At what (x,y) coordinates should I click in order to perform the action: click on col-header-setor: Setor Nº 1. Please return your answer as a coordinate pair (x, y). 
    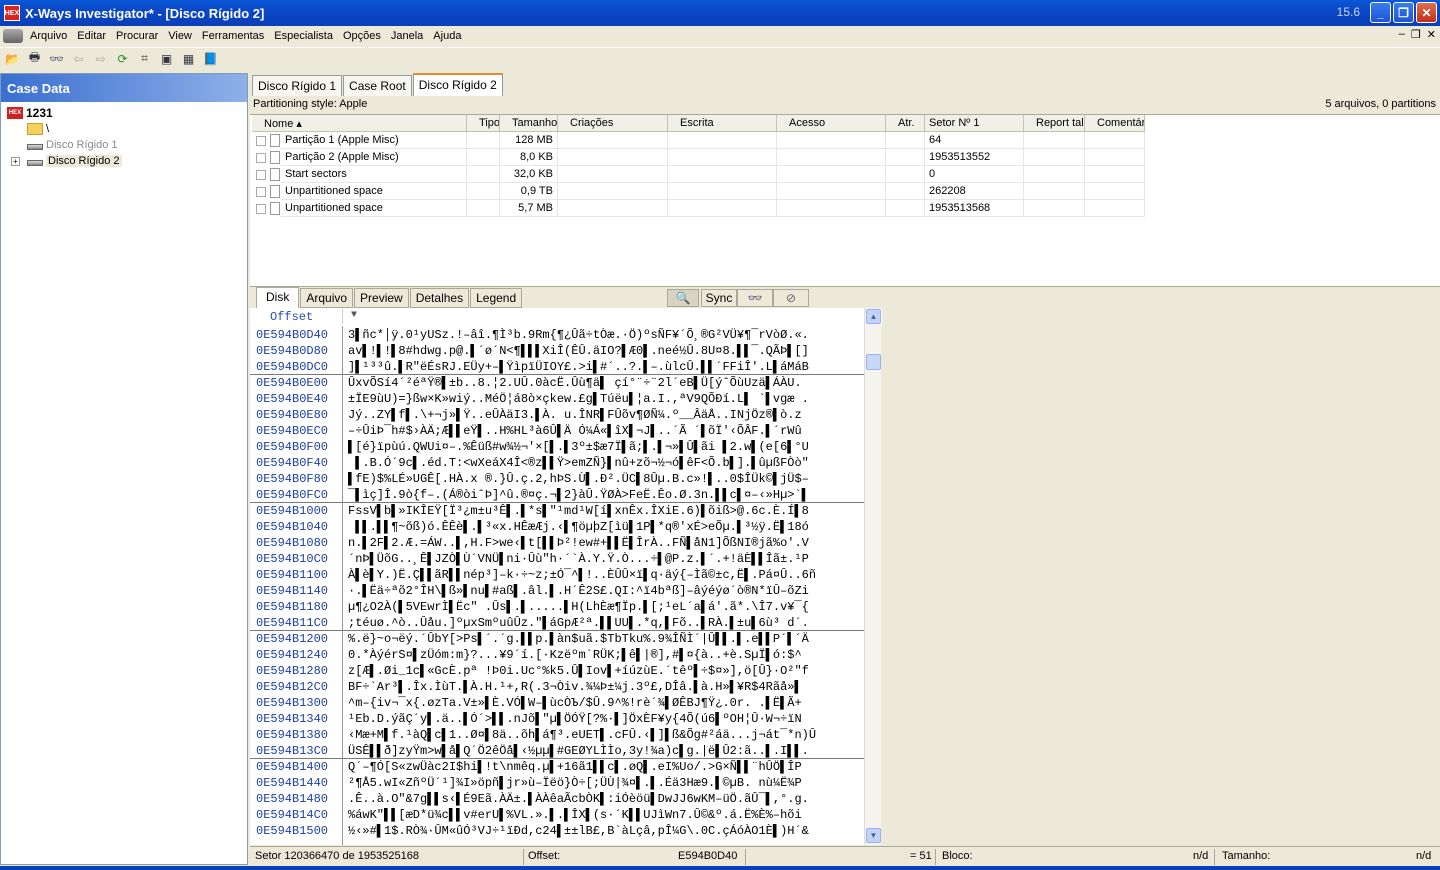
    Looking at the image, I should click on (974, 123).